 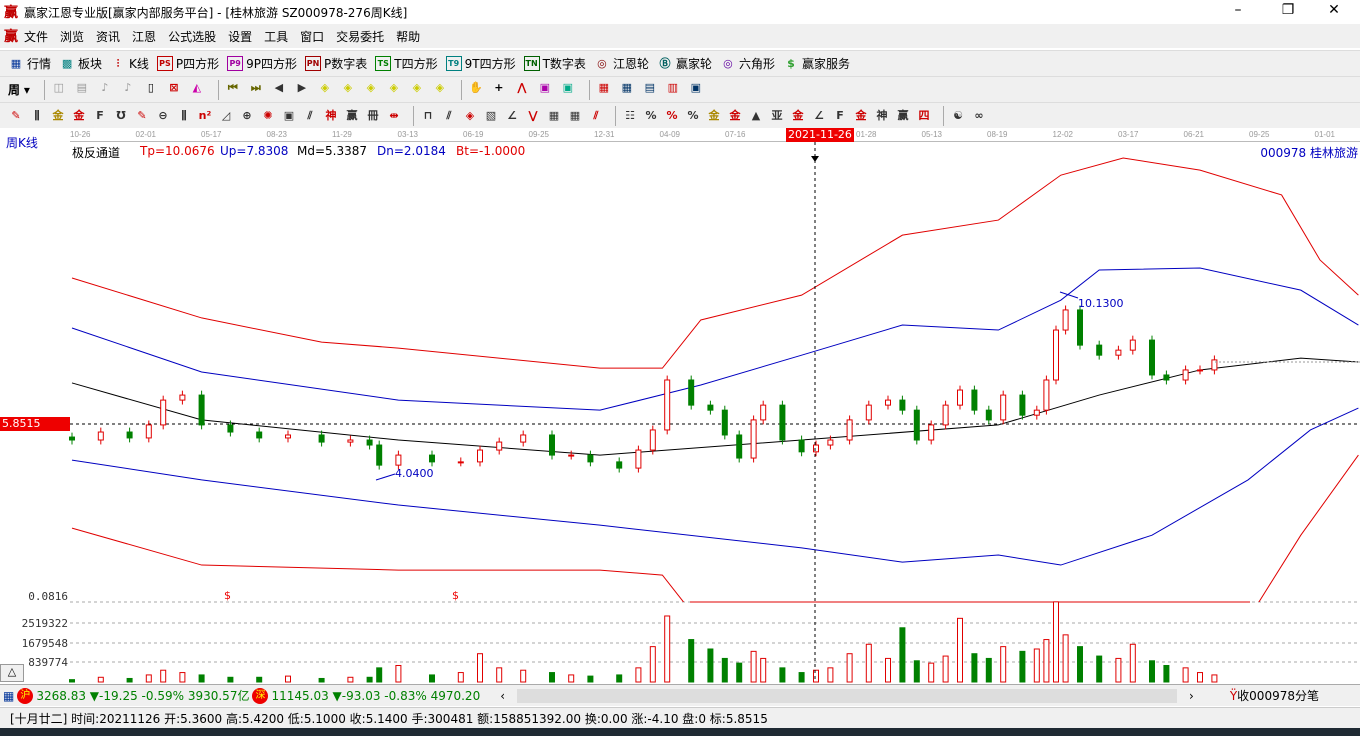 I want to click on collapse-button: △, so click(x=12, y=673).